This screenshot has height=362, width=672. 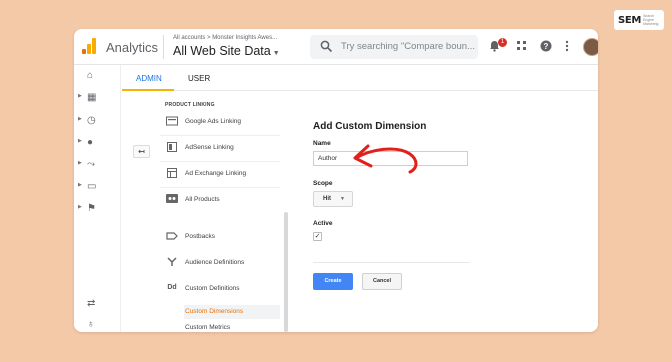 I want to click on ads-icon, so click(x=172, y=121).